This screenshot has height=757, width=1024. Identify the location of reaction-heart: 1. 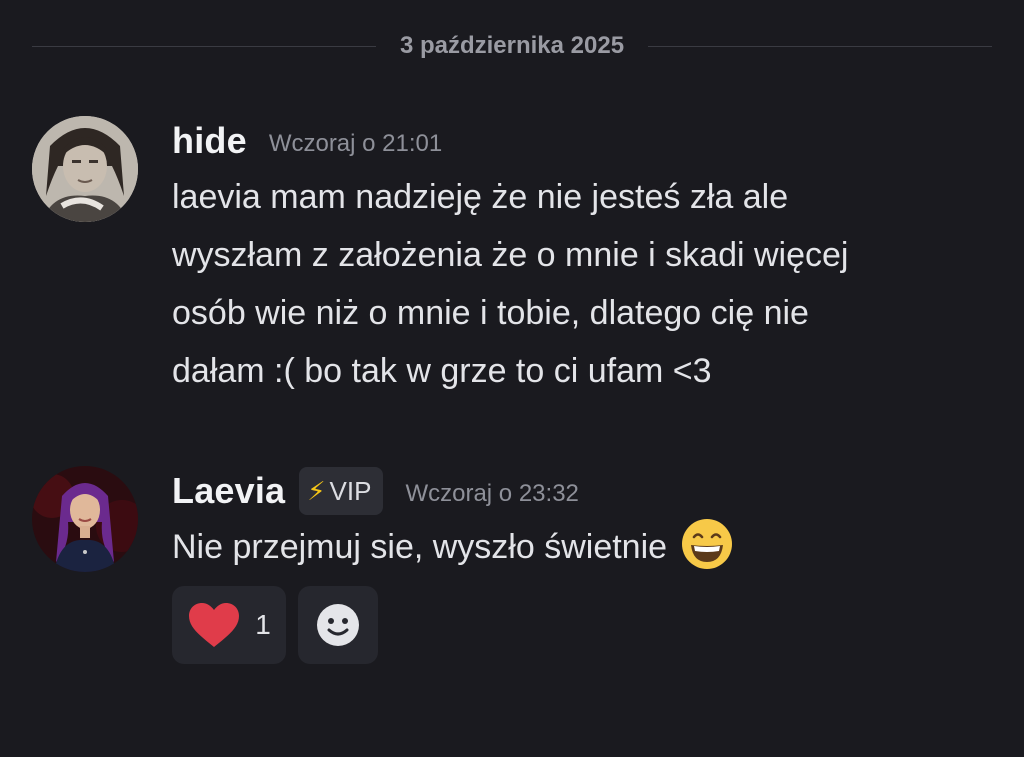
(229, 625).